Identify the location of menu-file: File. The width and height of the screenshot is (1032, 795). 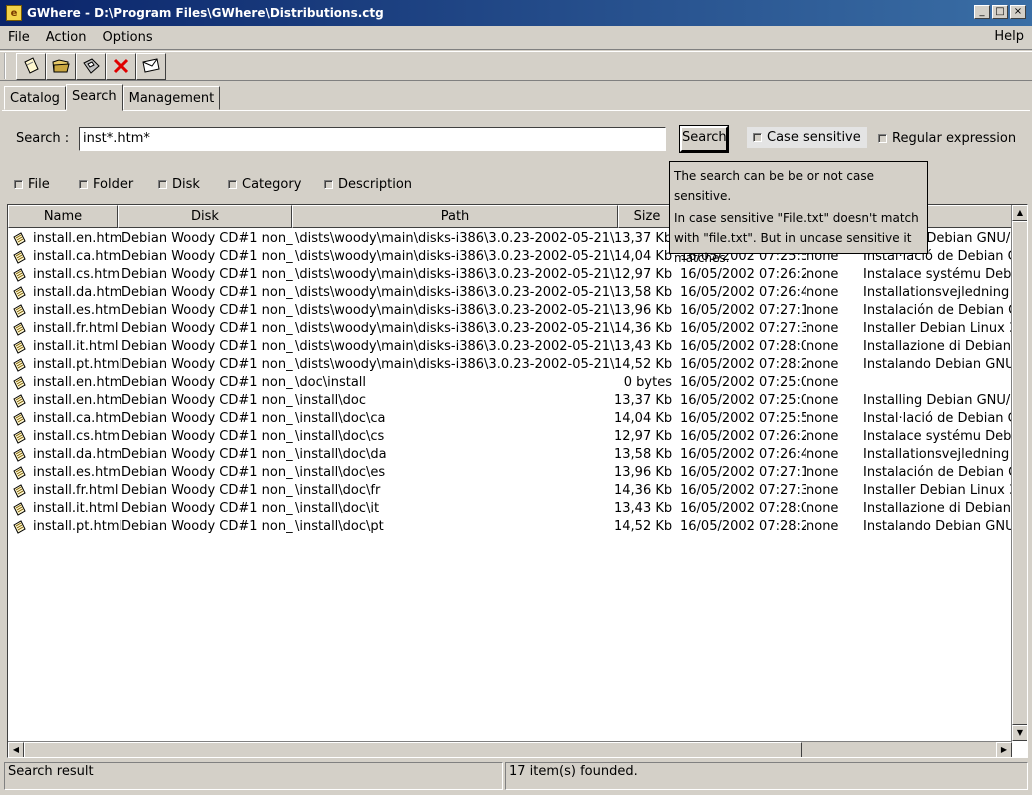
(19, 37).